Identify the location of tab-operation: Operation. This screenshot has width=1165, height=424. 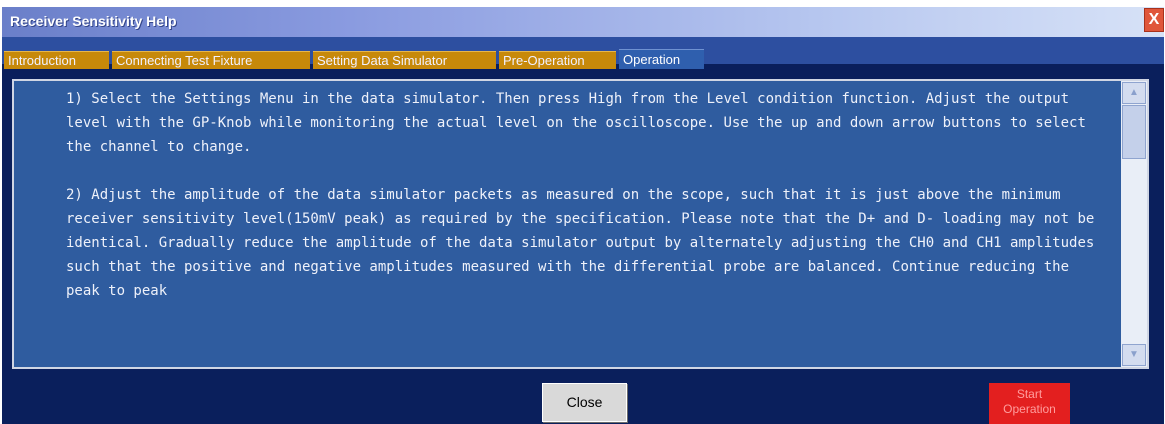
(661, 59).